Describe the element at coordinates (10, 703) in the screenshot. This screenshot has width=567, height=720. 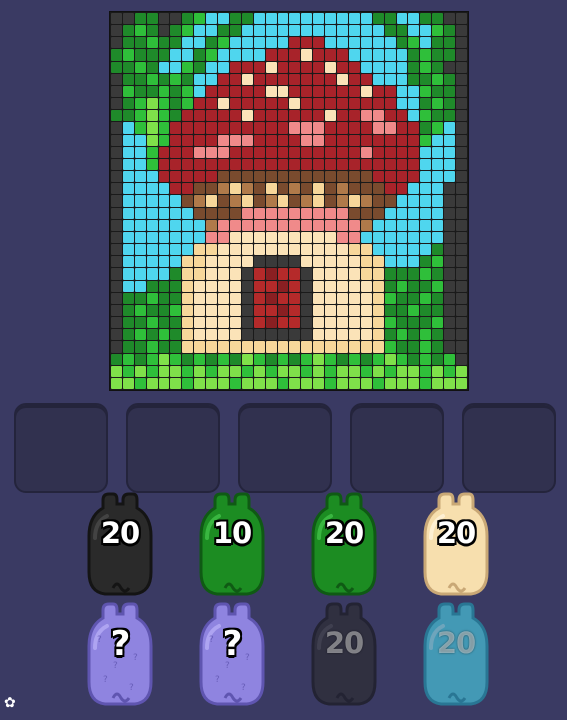
I see `settings-icon: ✿` at that location.